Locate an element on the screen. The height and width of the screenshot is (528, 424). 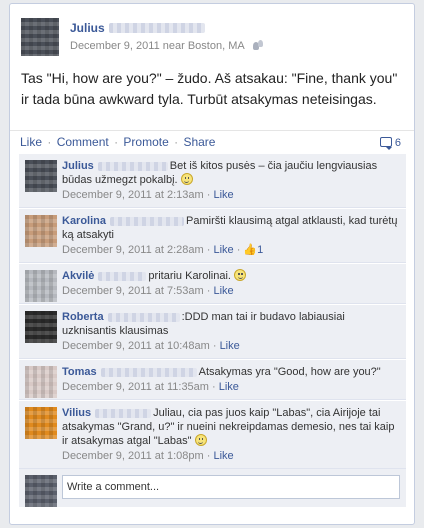
comment-author: Tomas is located at coordinates (79, 372).